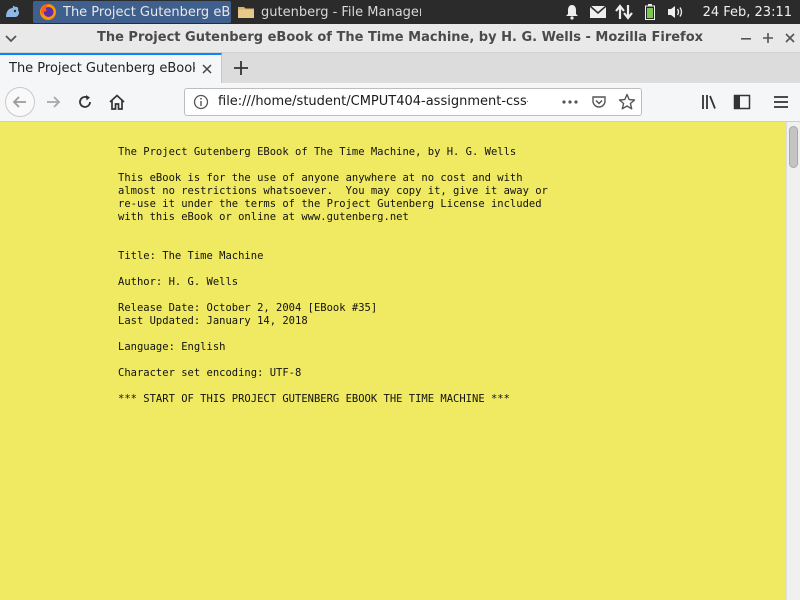  Describe the element at coordinates (241, 68) in the screenshot. I see `new-tab-icon` at that location.